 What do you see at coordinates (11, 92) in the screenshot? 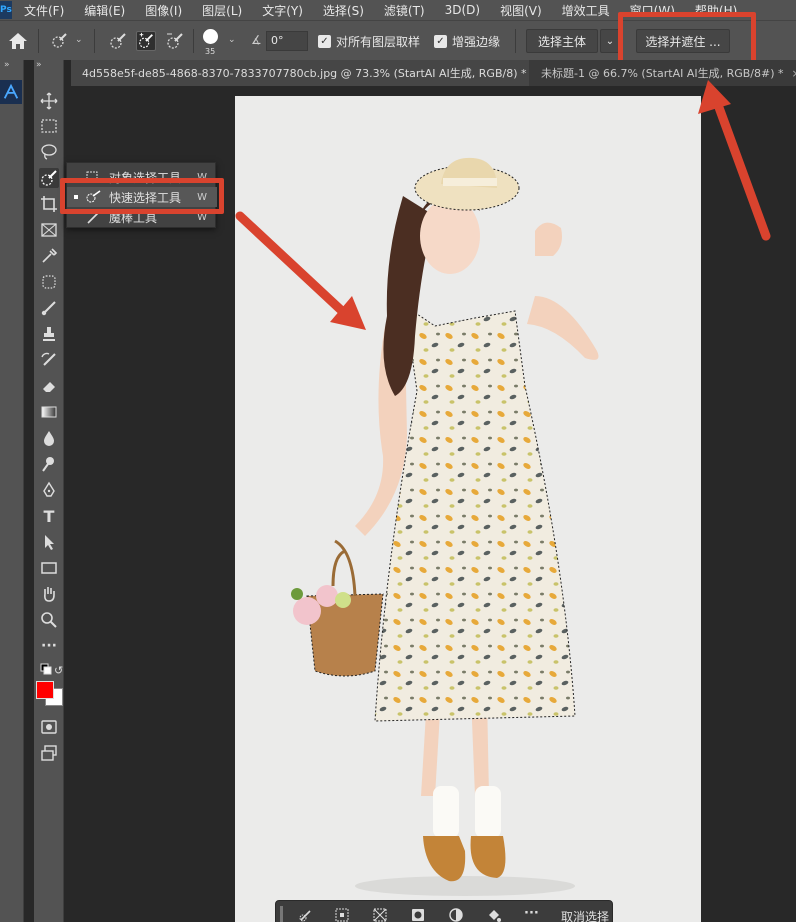
I see `startai-plugin-icon` at bounding box center [11, 92].